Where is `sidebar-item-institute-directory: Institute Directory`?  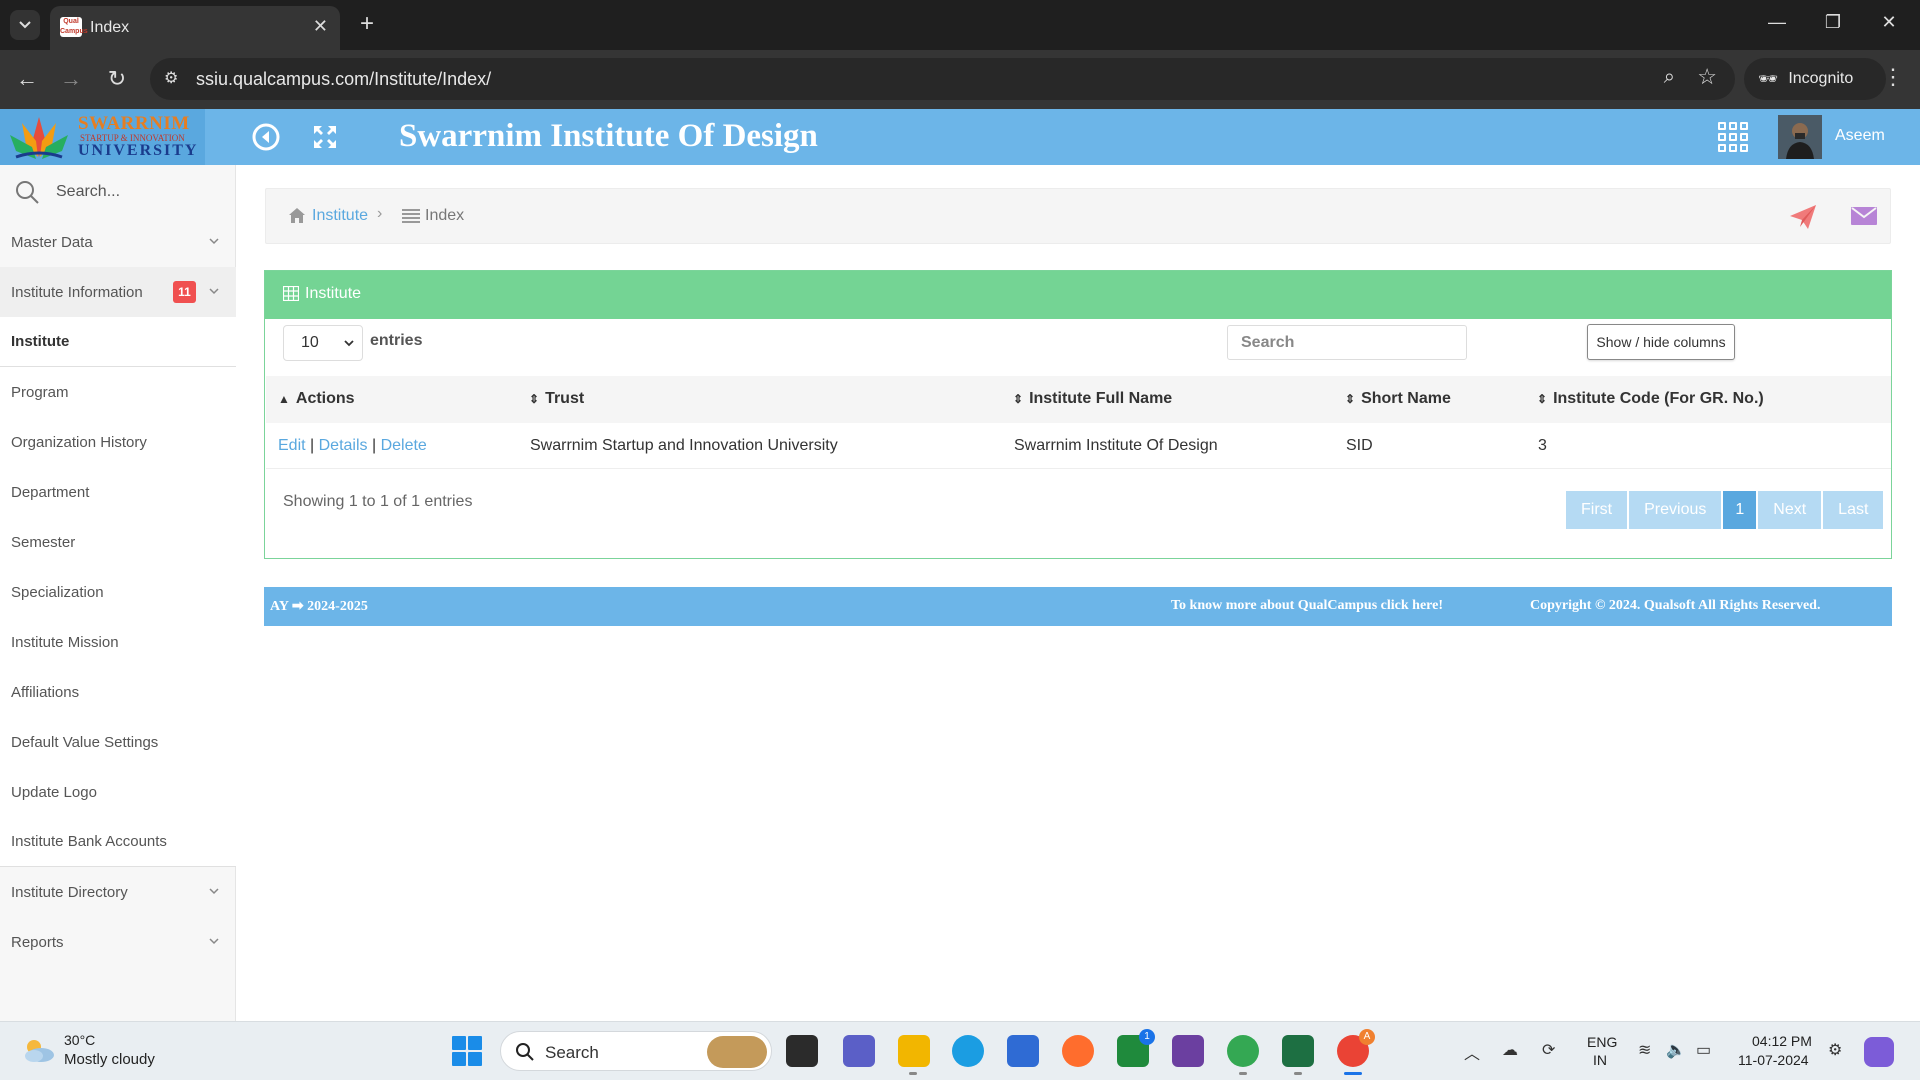
sidebar-item-institute-directory: Institute Directory is located at coordinates (118, 892).